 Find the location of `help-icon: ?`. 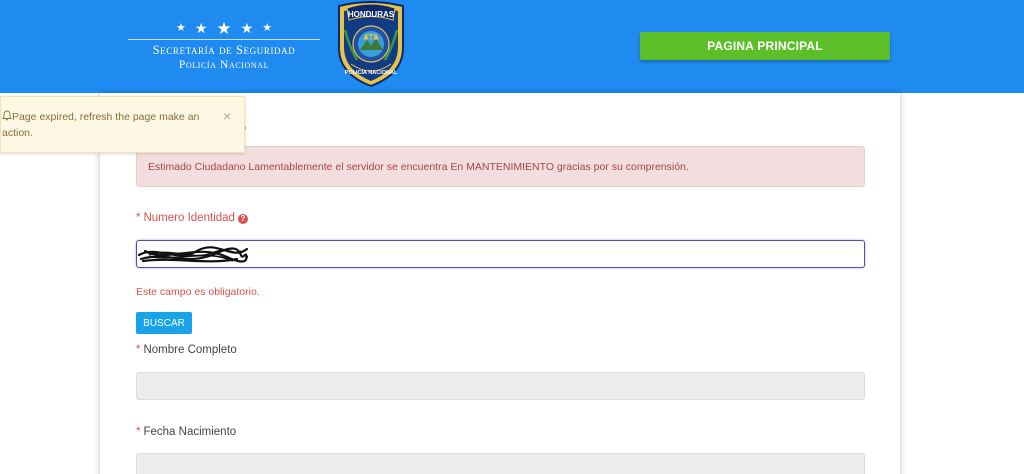

help-icon: ? is located at coordinates (242, 219).